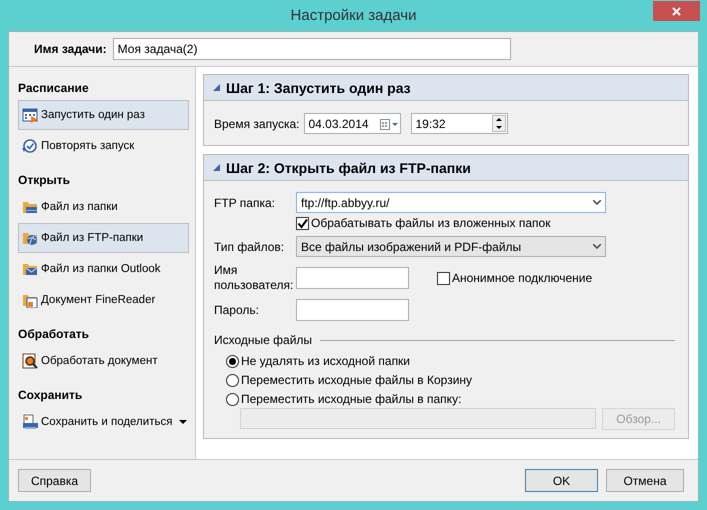 Image resolution: width=707 pixels, height=510 pixels. Describe the element at coordinates (254, 278) in the screenshot. I see `field-label: Имя пользователя:` at that location.